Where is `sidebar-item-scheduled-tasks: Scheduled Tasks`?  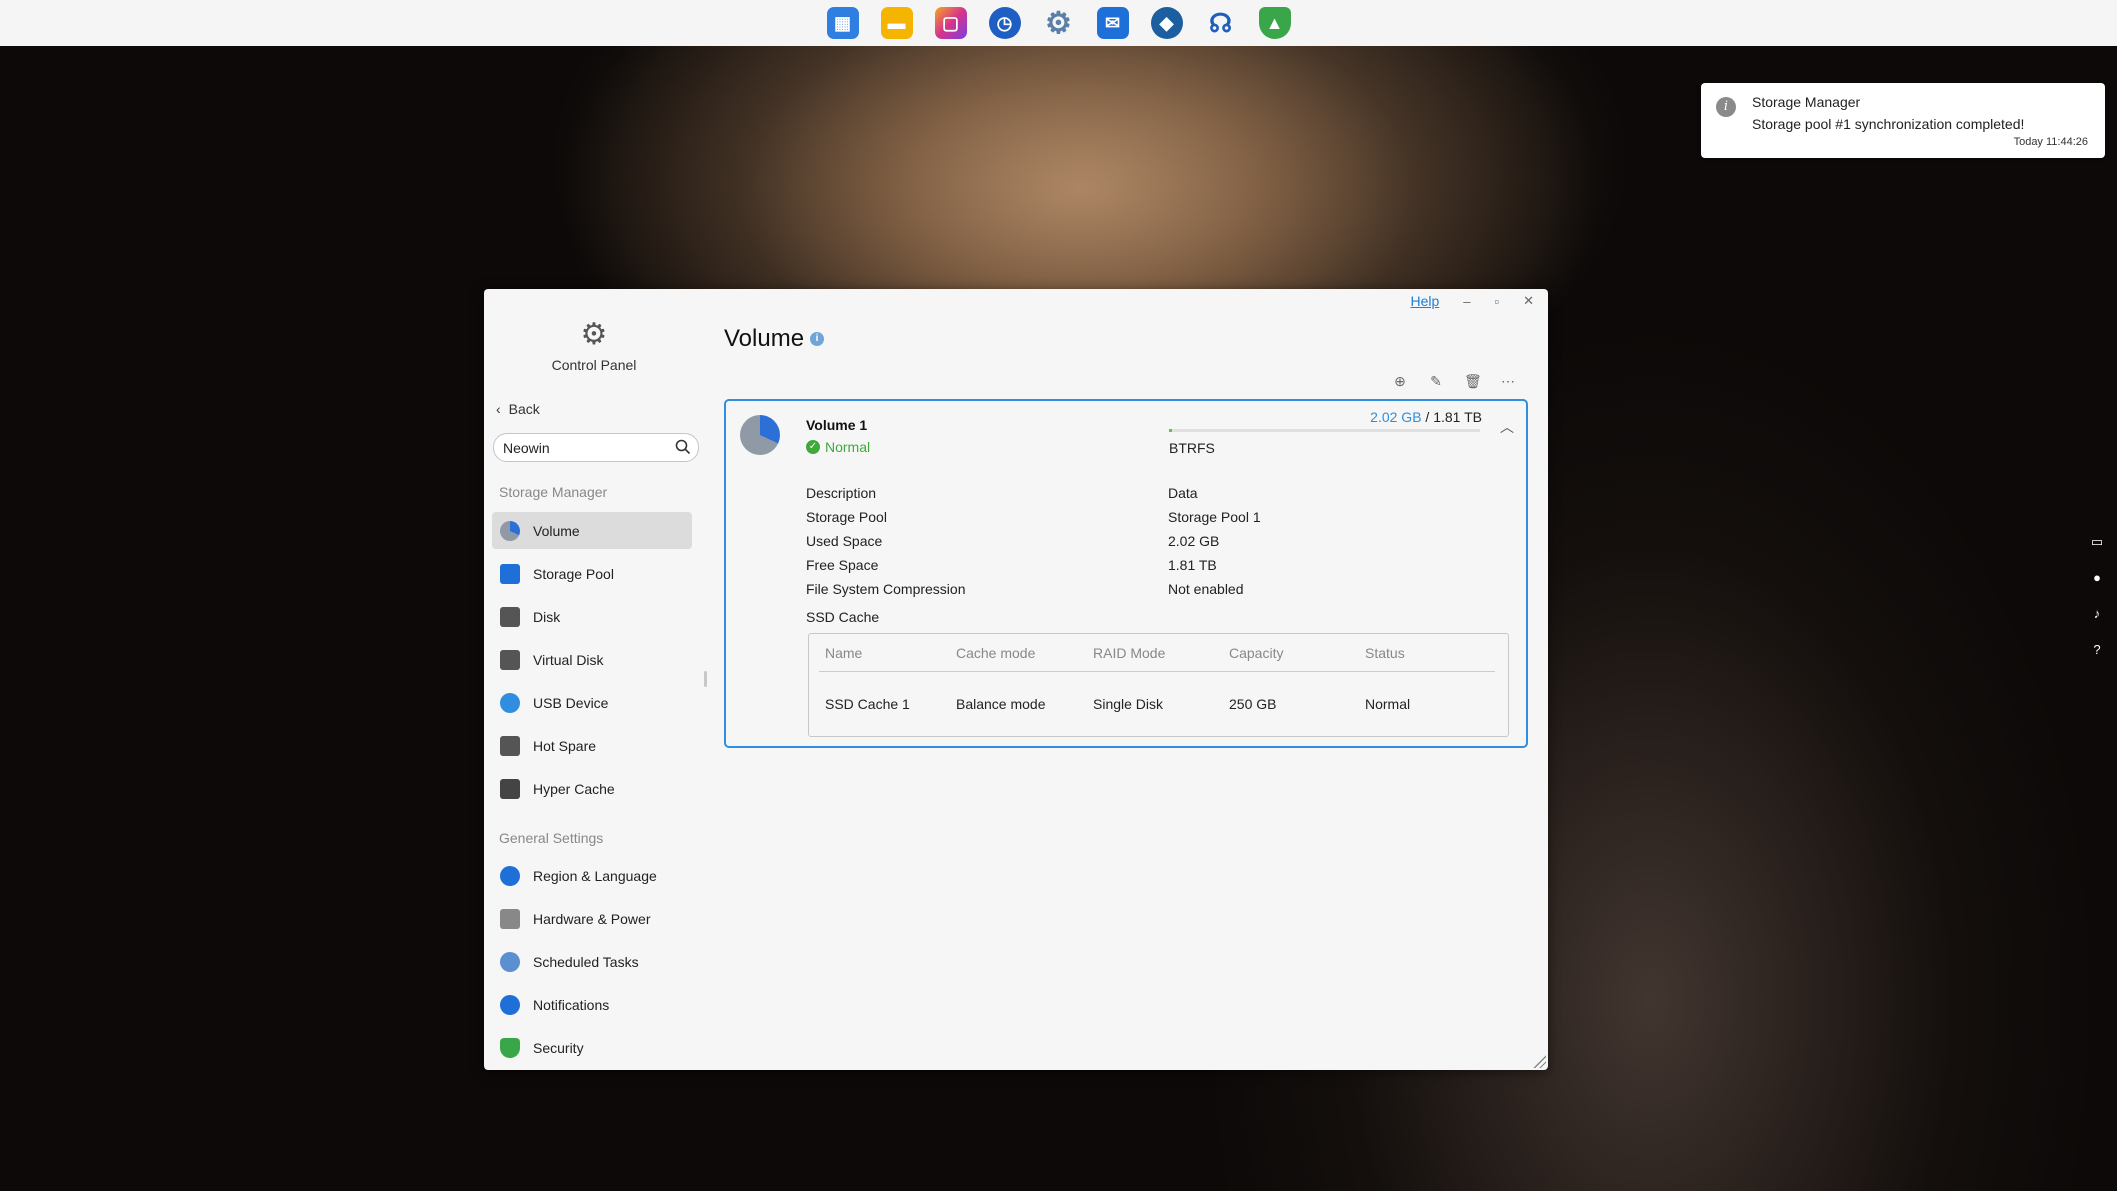 sidebar-item-scheduled-tasks: Scheduled Tasks is located at coordinates (592, 961).